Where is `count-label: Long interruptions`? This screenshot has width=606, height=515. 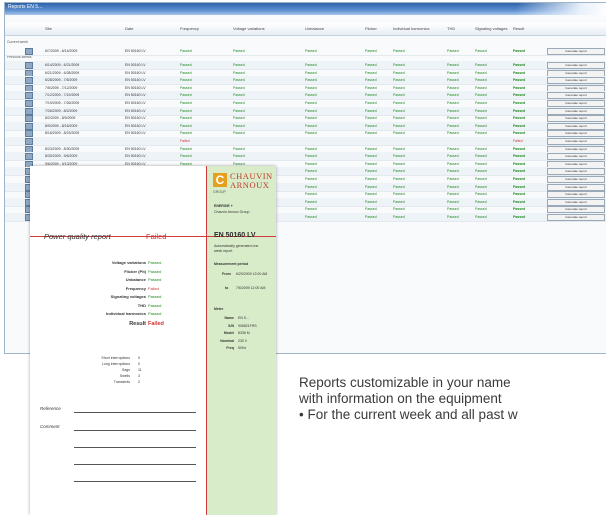
count-label: Long interruptions is located at coordinates (115, 364).